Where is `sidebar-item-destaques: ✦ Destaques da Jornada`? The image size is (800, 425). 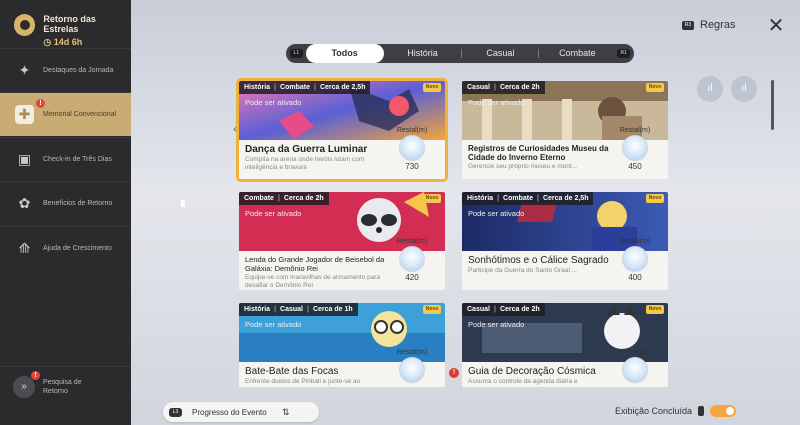 sidebar-item-destaques: ✦ Destaques da Jornada is located at coordinates (65, 70).